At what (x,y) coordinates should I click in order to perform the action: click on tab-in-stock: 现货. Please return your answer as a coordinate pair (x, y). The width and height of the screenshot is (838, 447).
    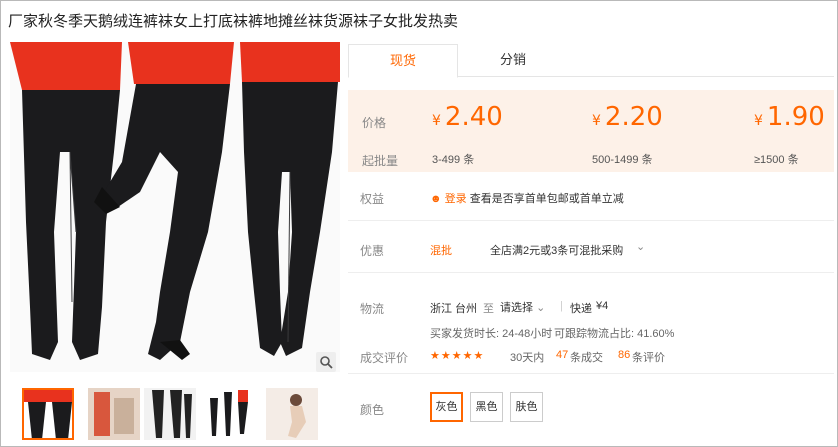
    Looking at the image, I should click on (403, 61).